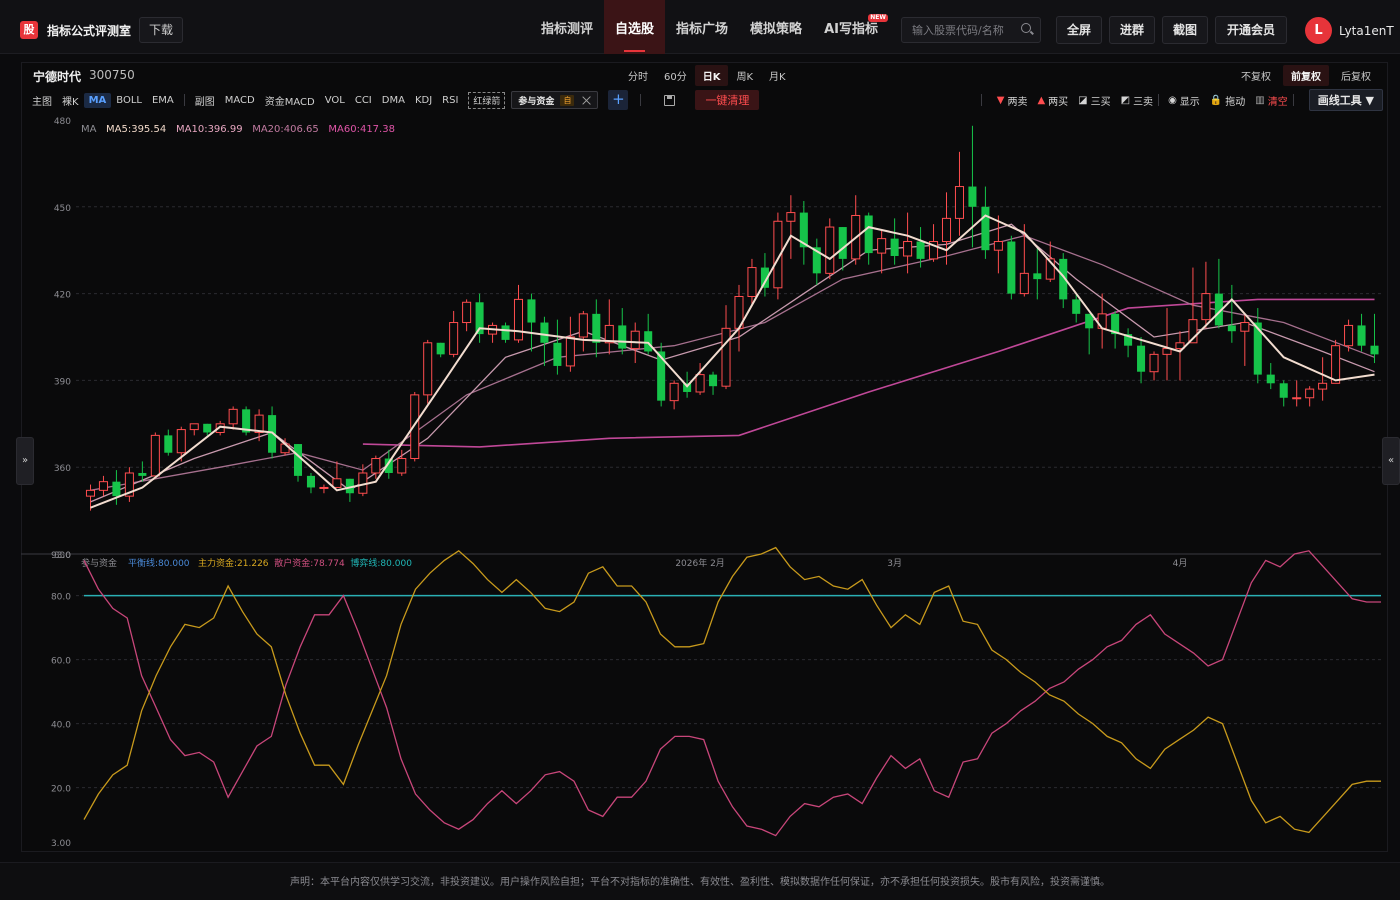  I want to click on ma-legend-prefix: MA, so click(89, 129).